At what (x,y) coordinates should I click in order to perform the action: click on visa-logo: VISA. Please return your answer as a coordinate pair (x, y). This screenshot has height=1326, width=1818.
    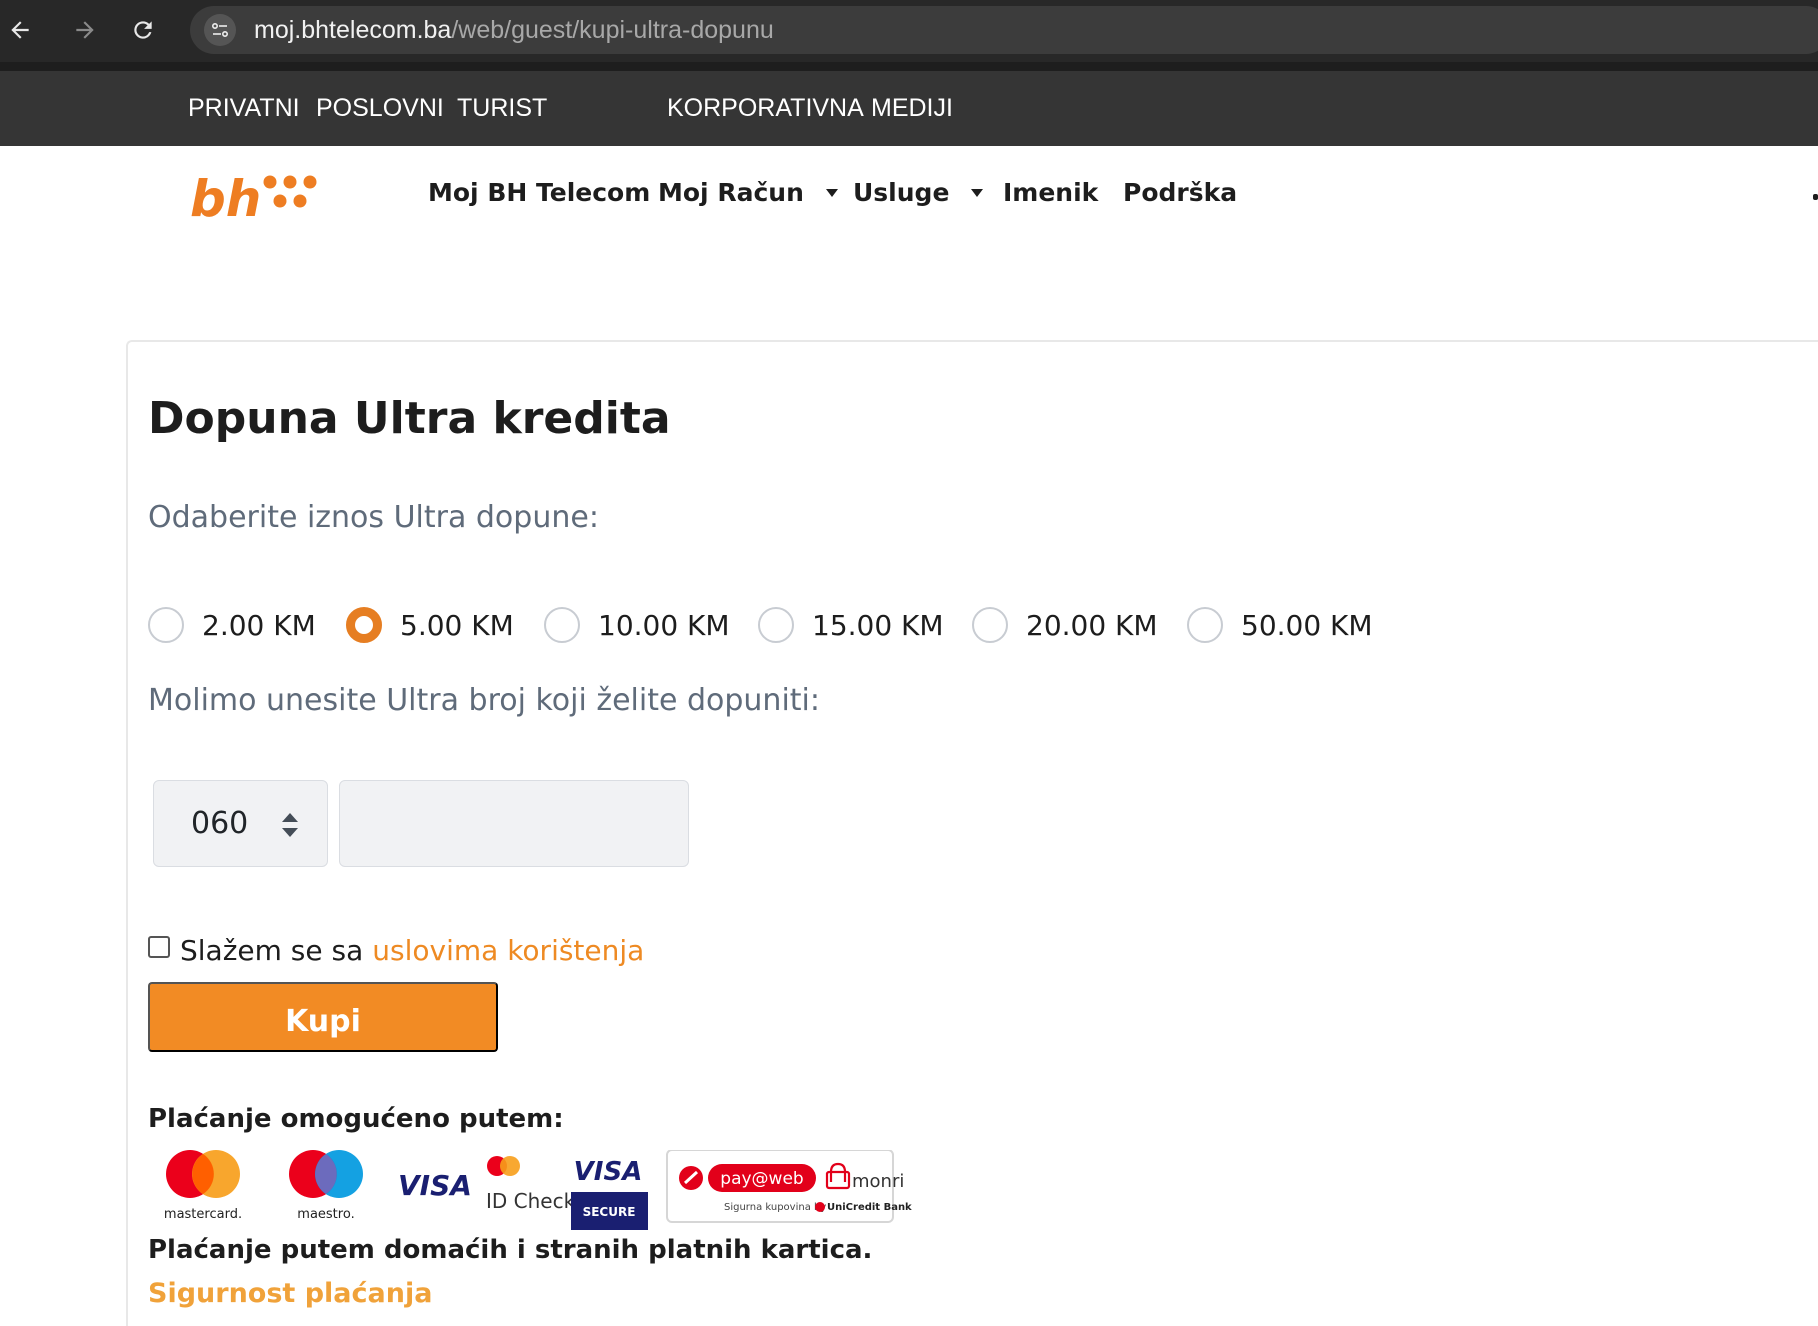
    Looking at the image, I should click on (435, 1185).